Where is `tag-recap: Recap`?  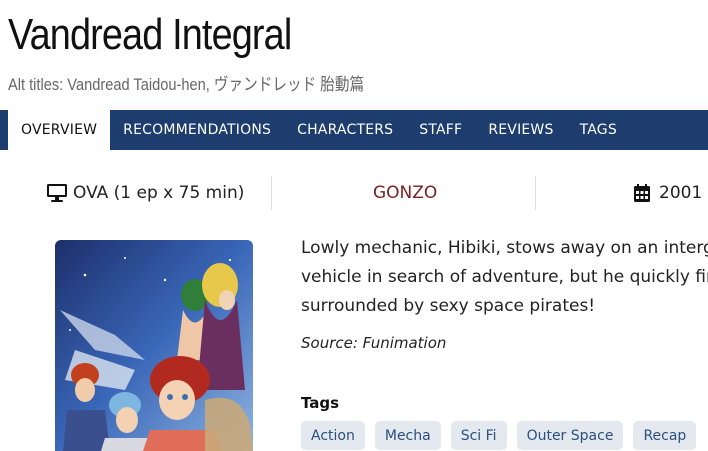 tag-recap: Recap is located at coordinates (665, 435).